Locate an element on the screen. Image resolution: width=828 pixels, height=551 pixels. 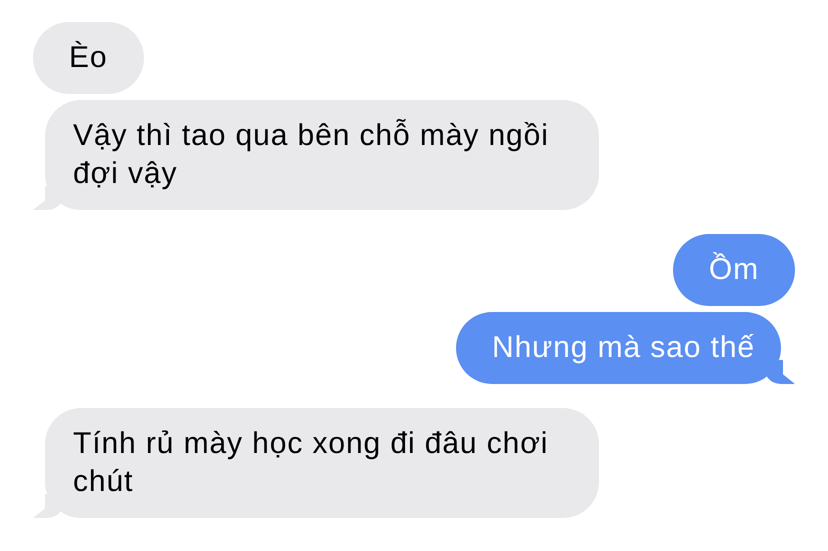
message-bubble: Èo is located at coordinates (88, 58).